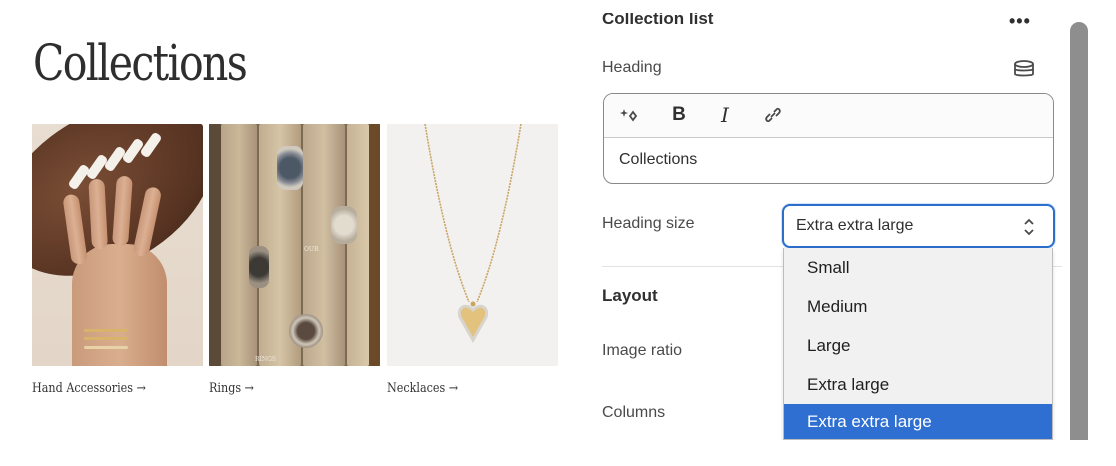 This screenshot has width=1116, height=466. I want to click on image-text-our: OUR, so click(311, 249).